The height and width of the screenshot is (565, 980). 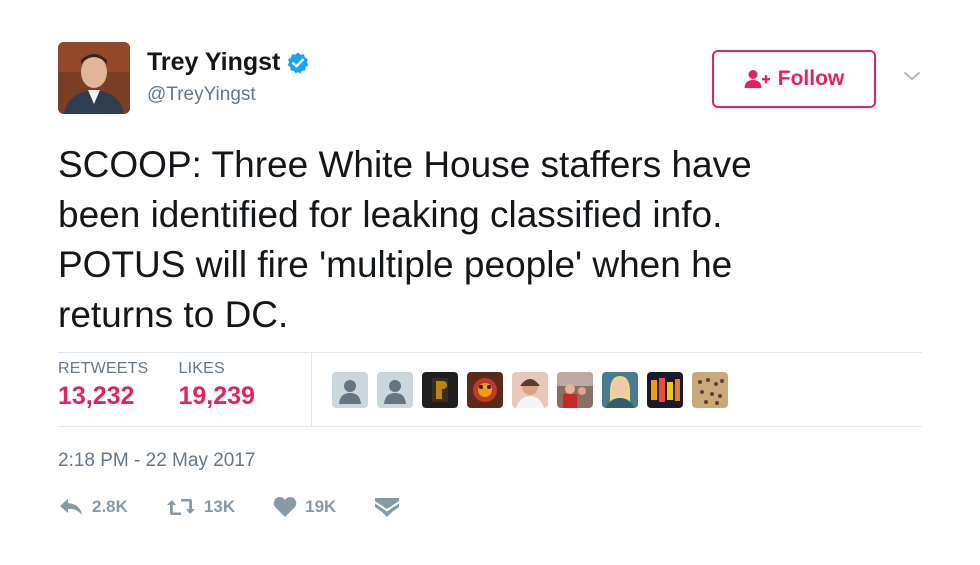 I want to click on add-user-icon, so click(x=757, y=79).